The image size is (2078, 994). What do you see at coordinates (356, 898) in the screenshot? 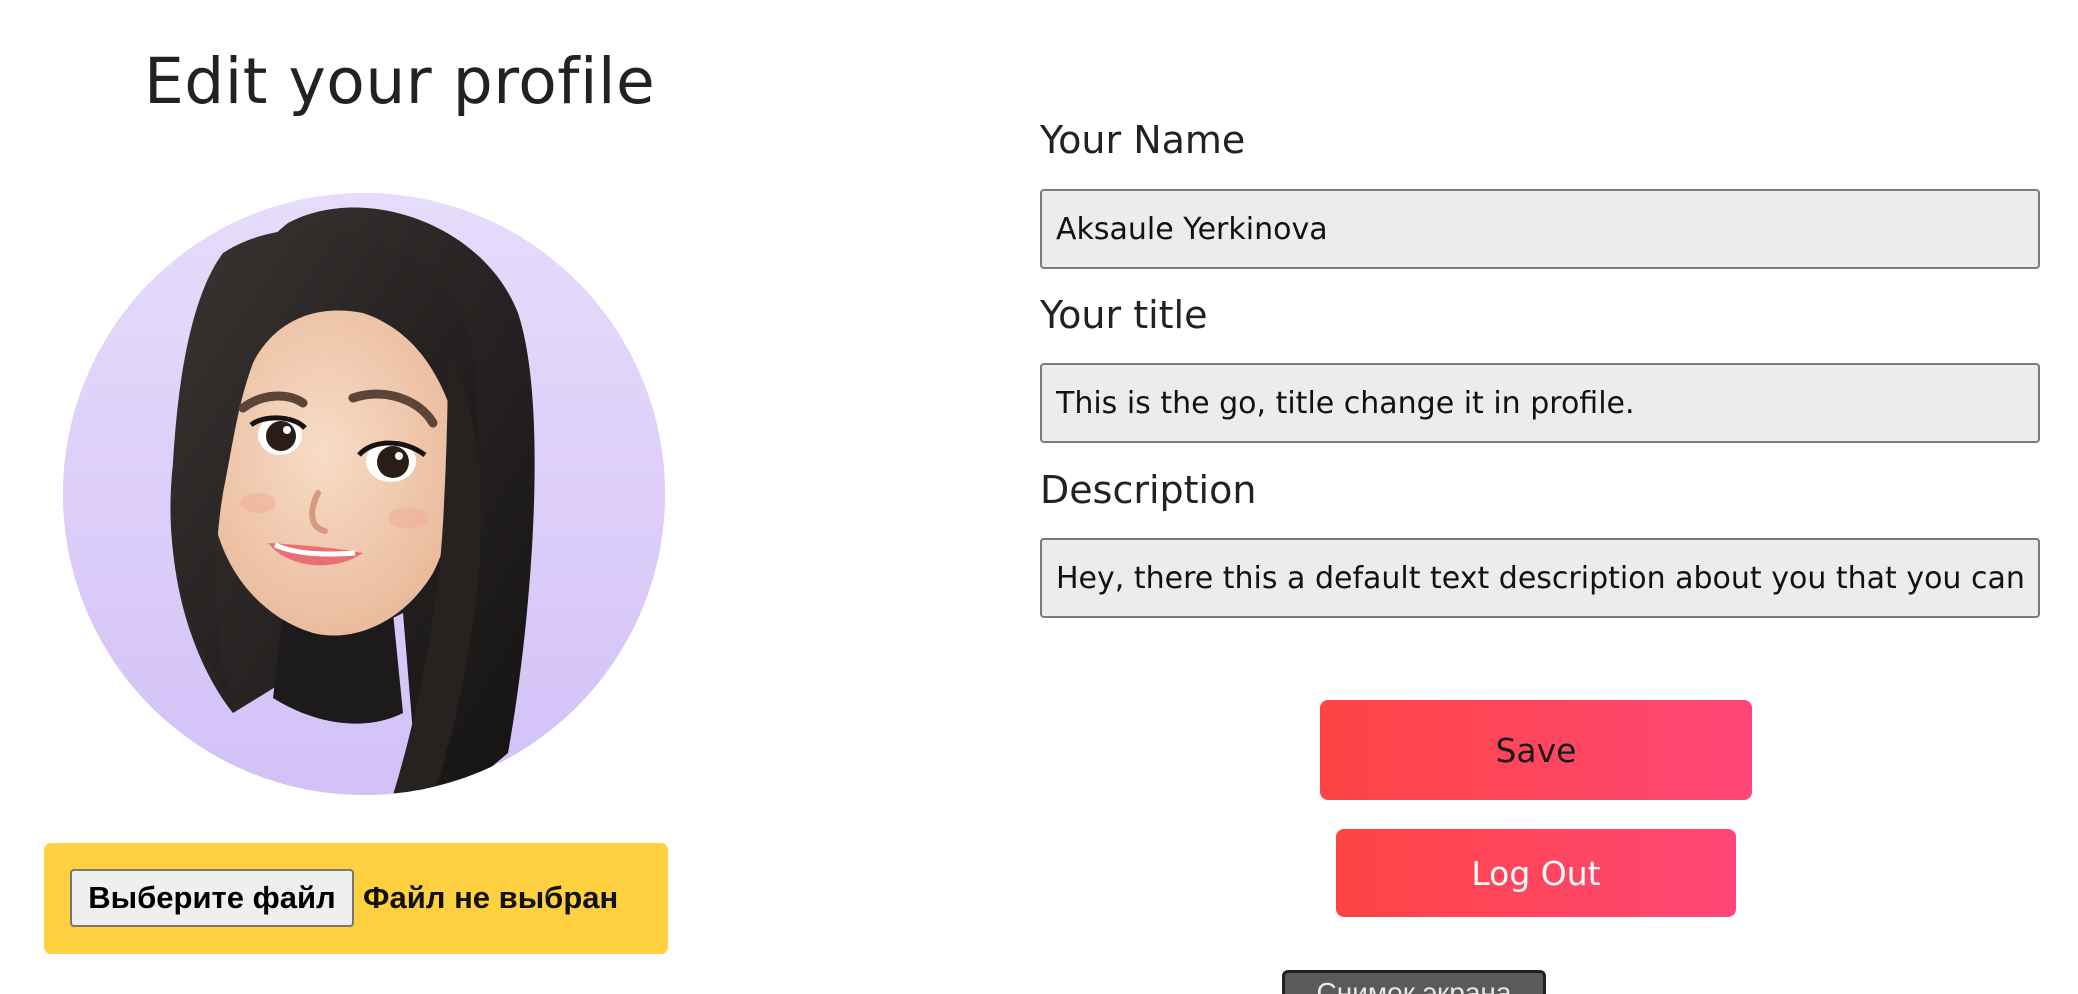
I see `file-upload-panel: Выберите файл Файл не выбран` at bounding box center [356, 898].